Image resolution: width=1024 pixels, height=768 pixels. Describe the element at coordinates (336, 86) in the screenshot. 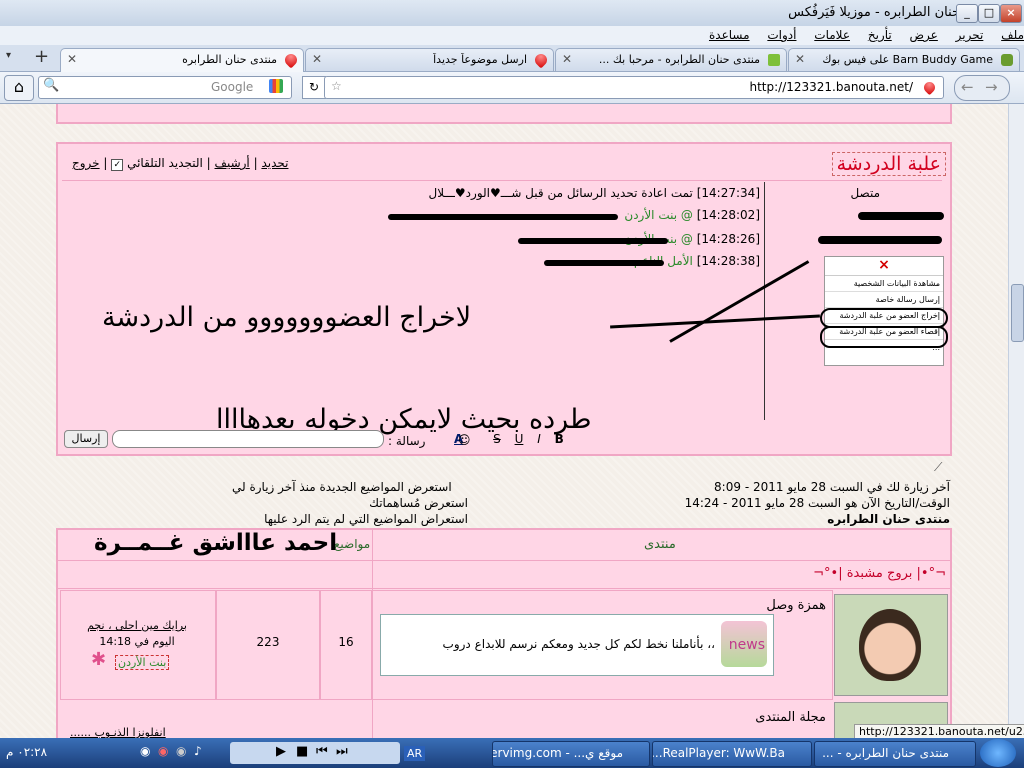

I see `bookmark-star-icon: ☆` at that location.